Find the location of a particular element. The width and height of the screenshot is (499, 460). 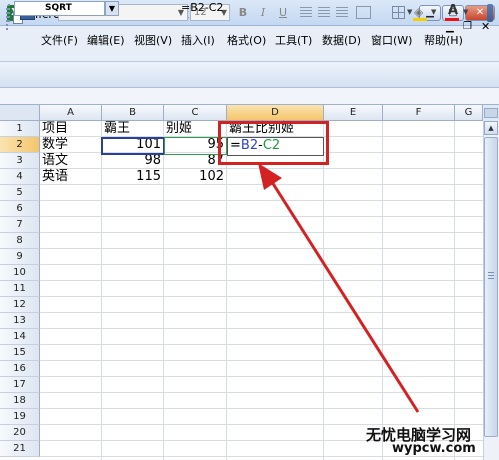

cell-a1: 项目 is located at coordinates (71, 129).